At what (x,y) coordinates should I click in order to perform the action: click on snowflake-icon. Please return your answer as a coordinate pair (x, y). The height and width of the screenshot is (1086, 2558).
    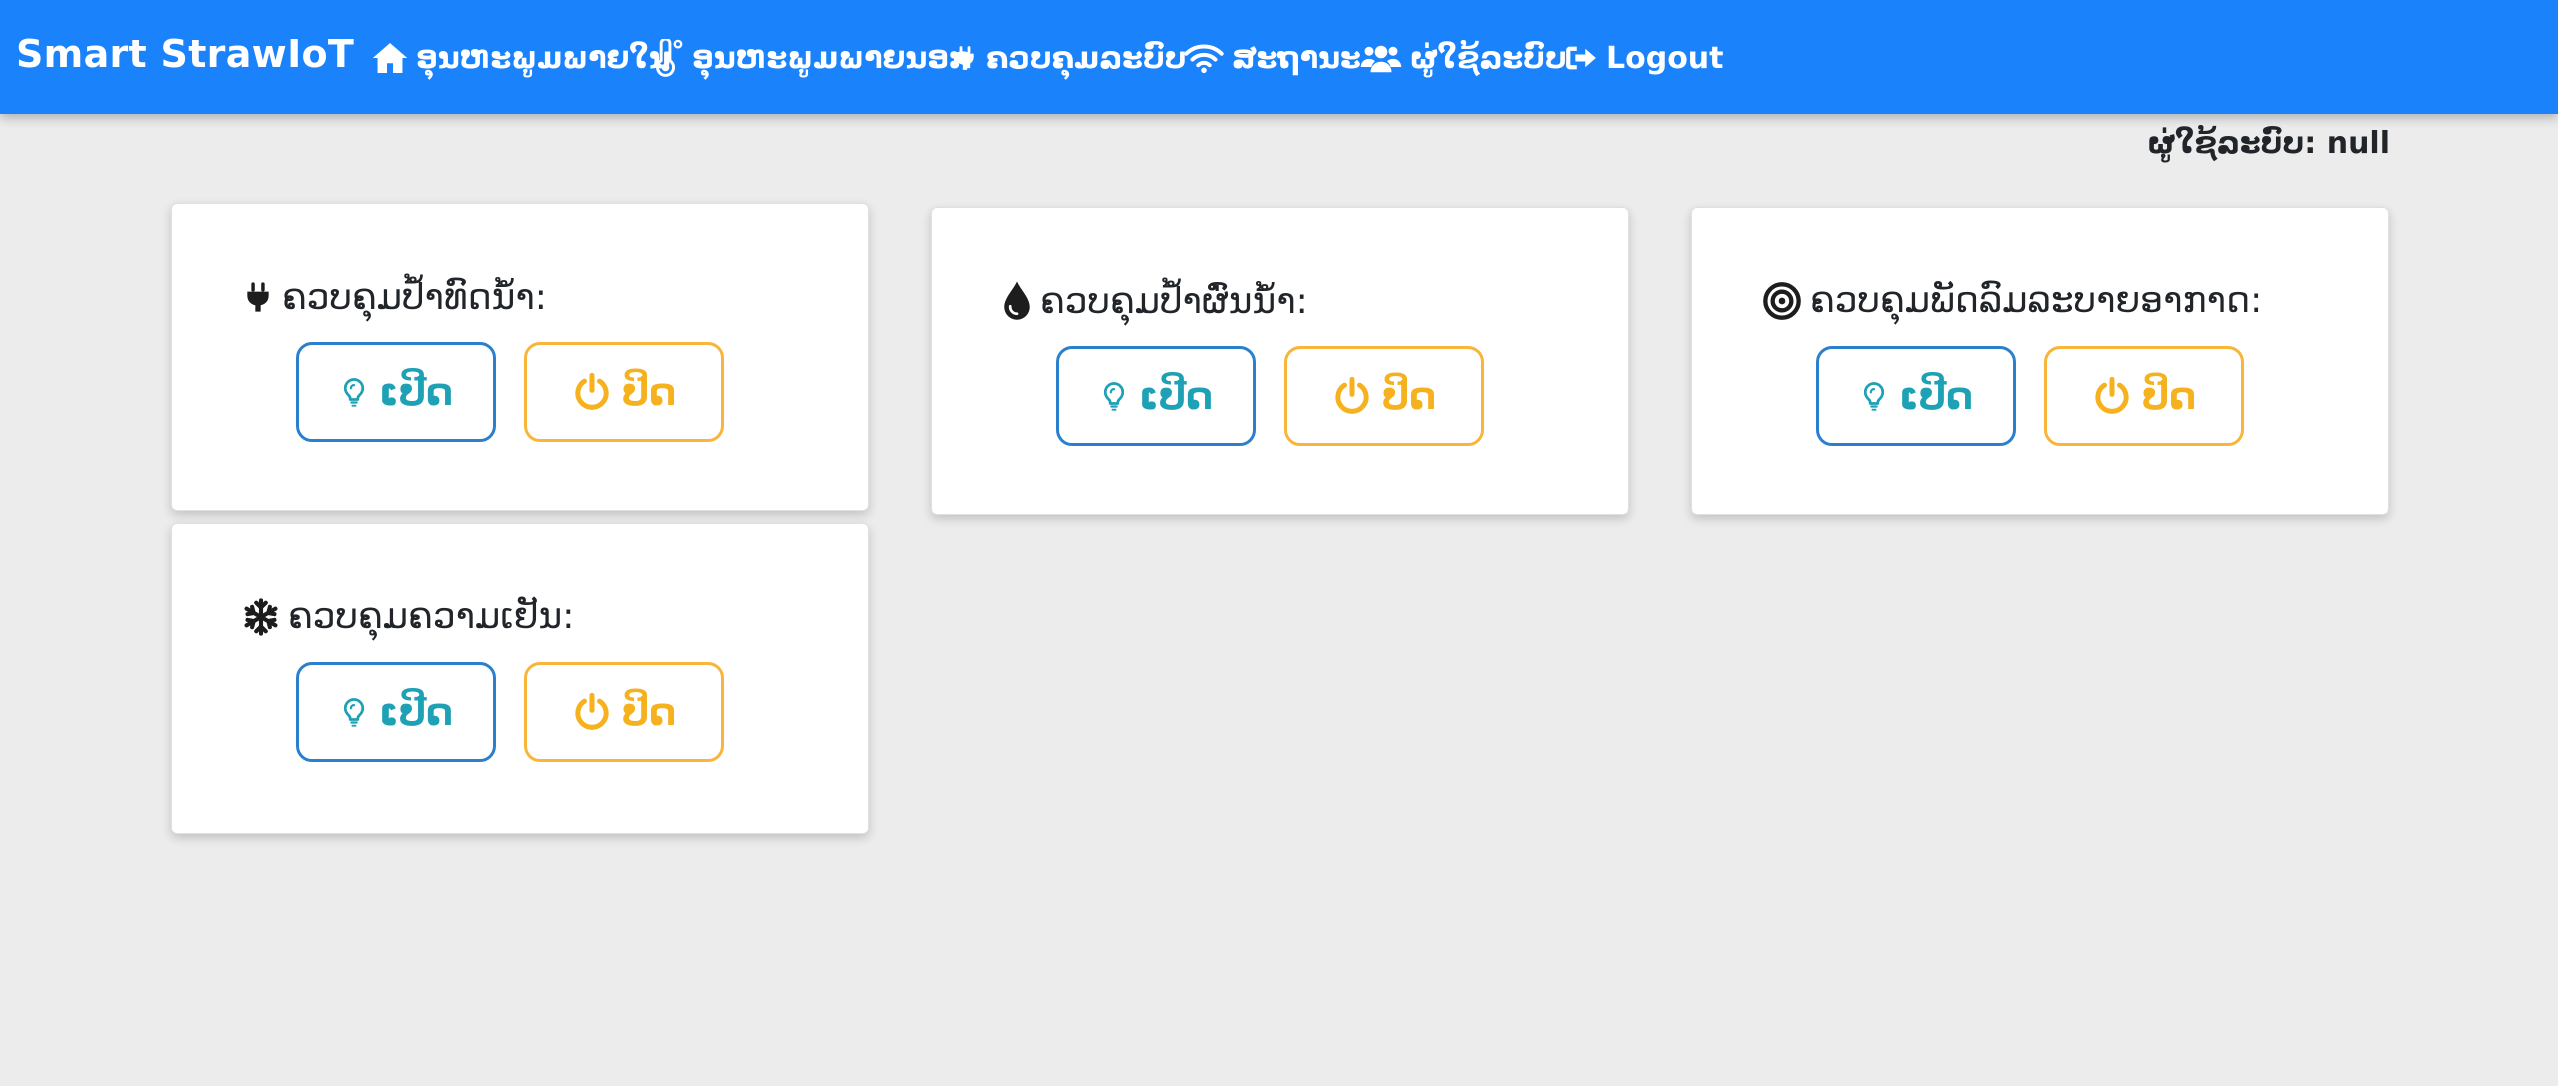
    Looking at the image, I should click on (261, 616).